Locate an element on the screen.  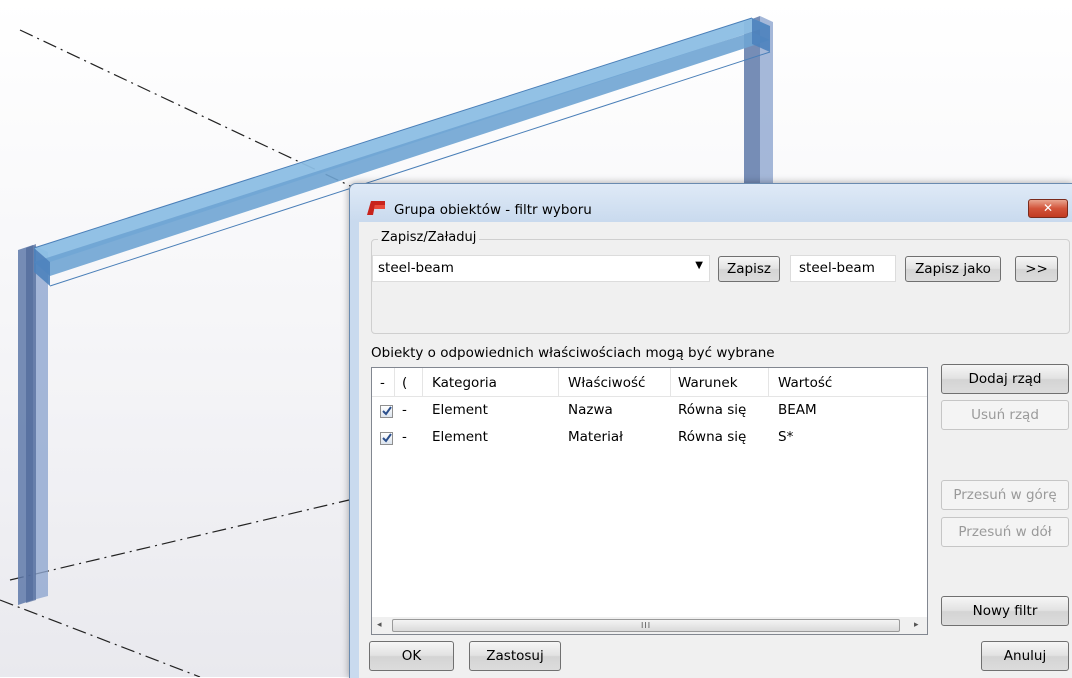
cancel-button: Anuluj is located at coordinates (1025, 656).